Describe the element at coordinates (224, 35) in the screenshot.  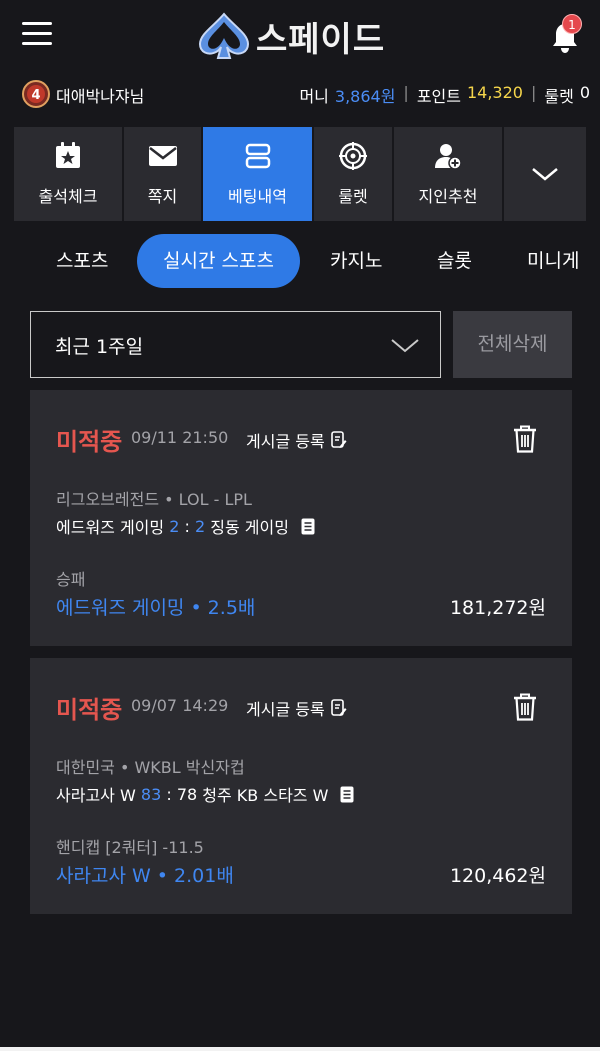
I see `spade-logo-icon` at that location.